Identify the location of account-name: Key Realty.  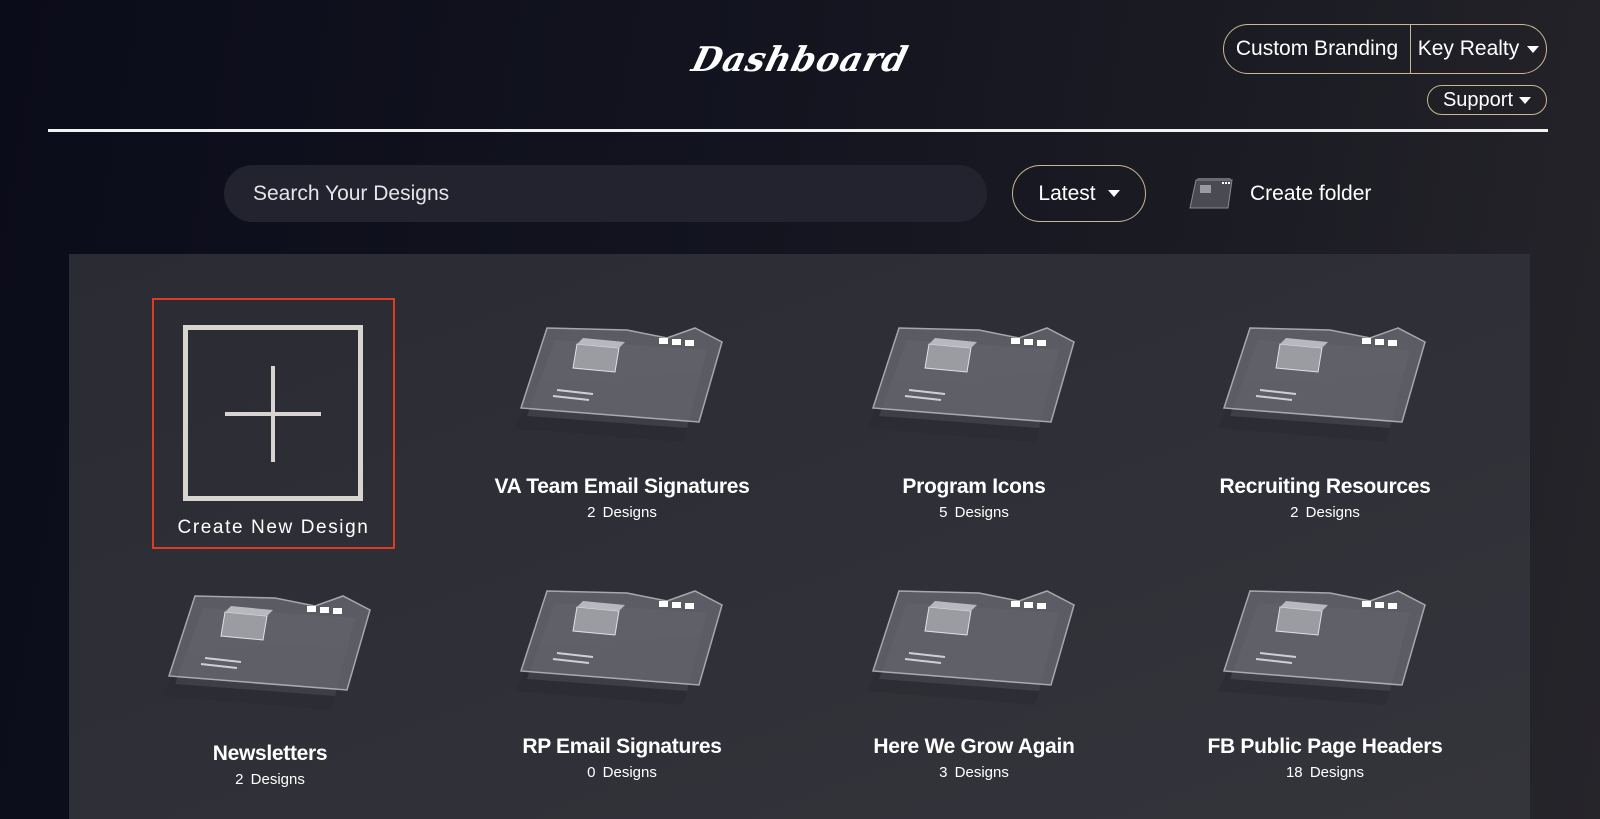
(1468, 48).